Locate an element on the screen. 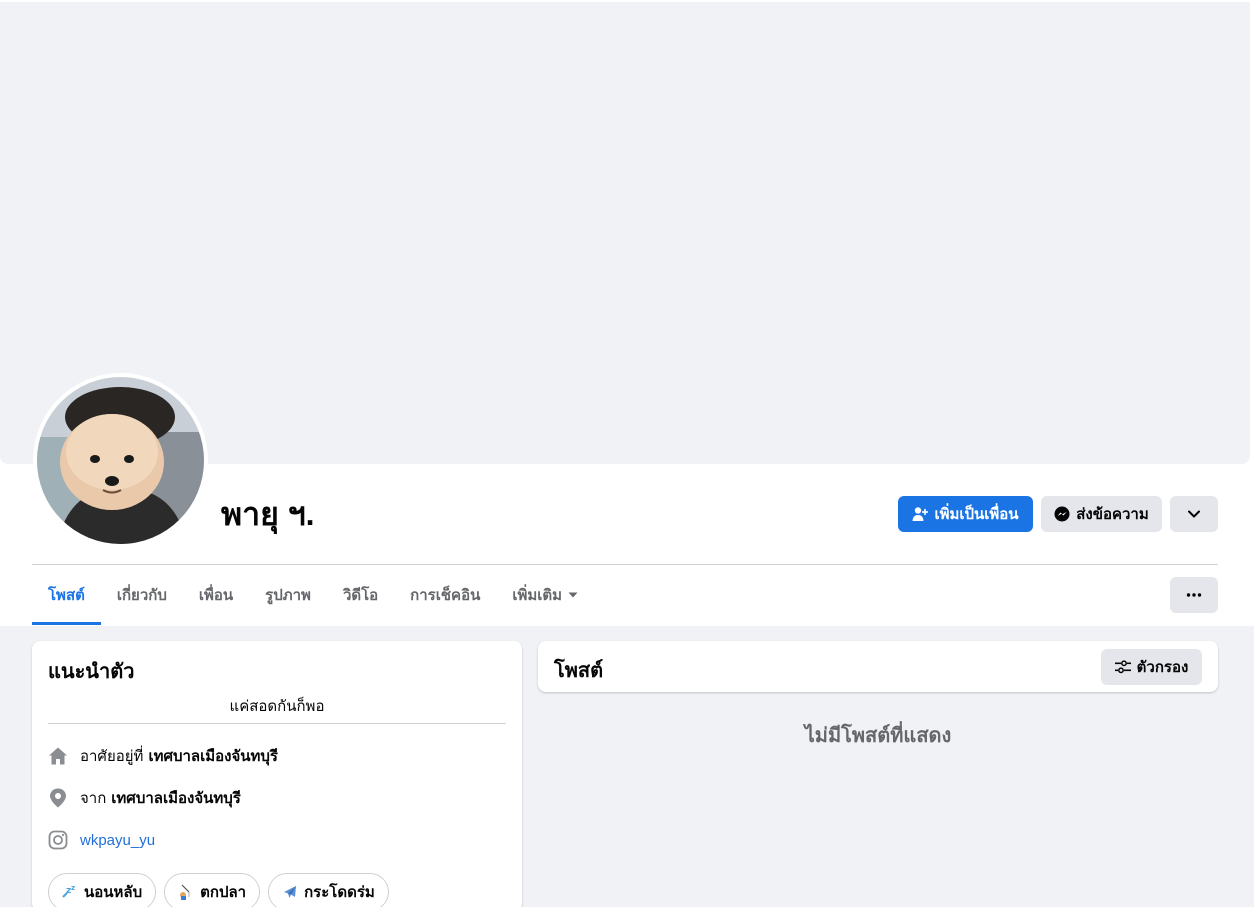 This screenshot has width=1254, height=907. tab-posts: โพสต์ is located at coordinates (66, 595).